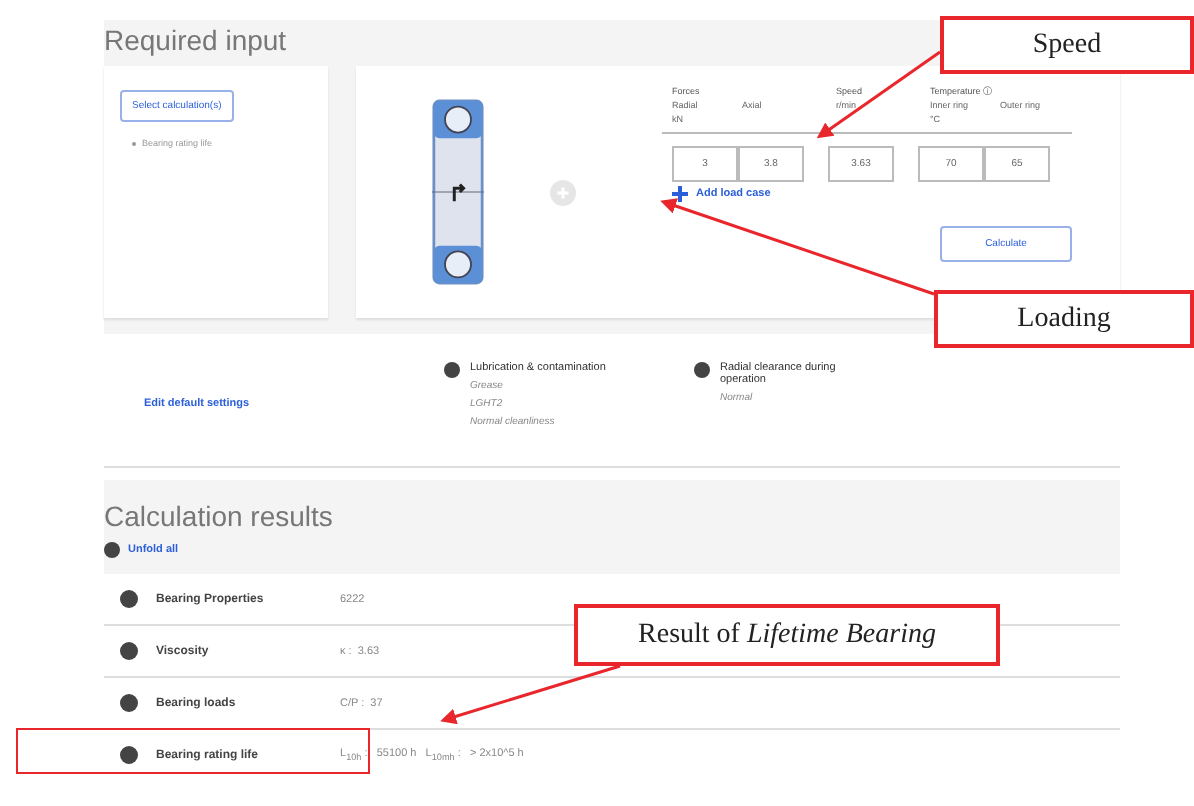 This screenshot has width=1194, height=806. Describe the element at coordinates (1067, 45) in the screenshot. I see `callout-label: Speed` at that location.